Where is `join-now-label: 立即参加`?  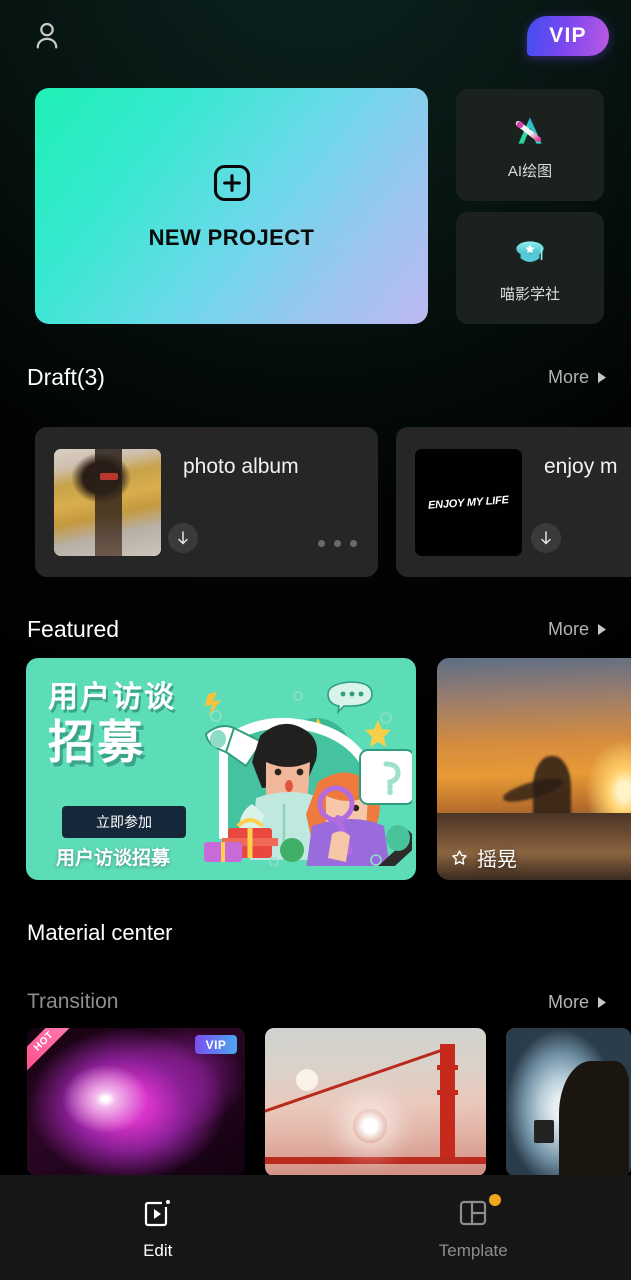 join-now-label: 立即参加 is located at coordinates (124, 822).